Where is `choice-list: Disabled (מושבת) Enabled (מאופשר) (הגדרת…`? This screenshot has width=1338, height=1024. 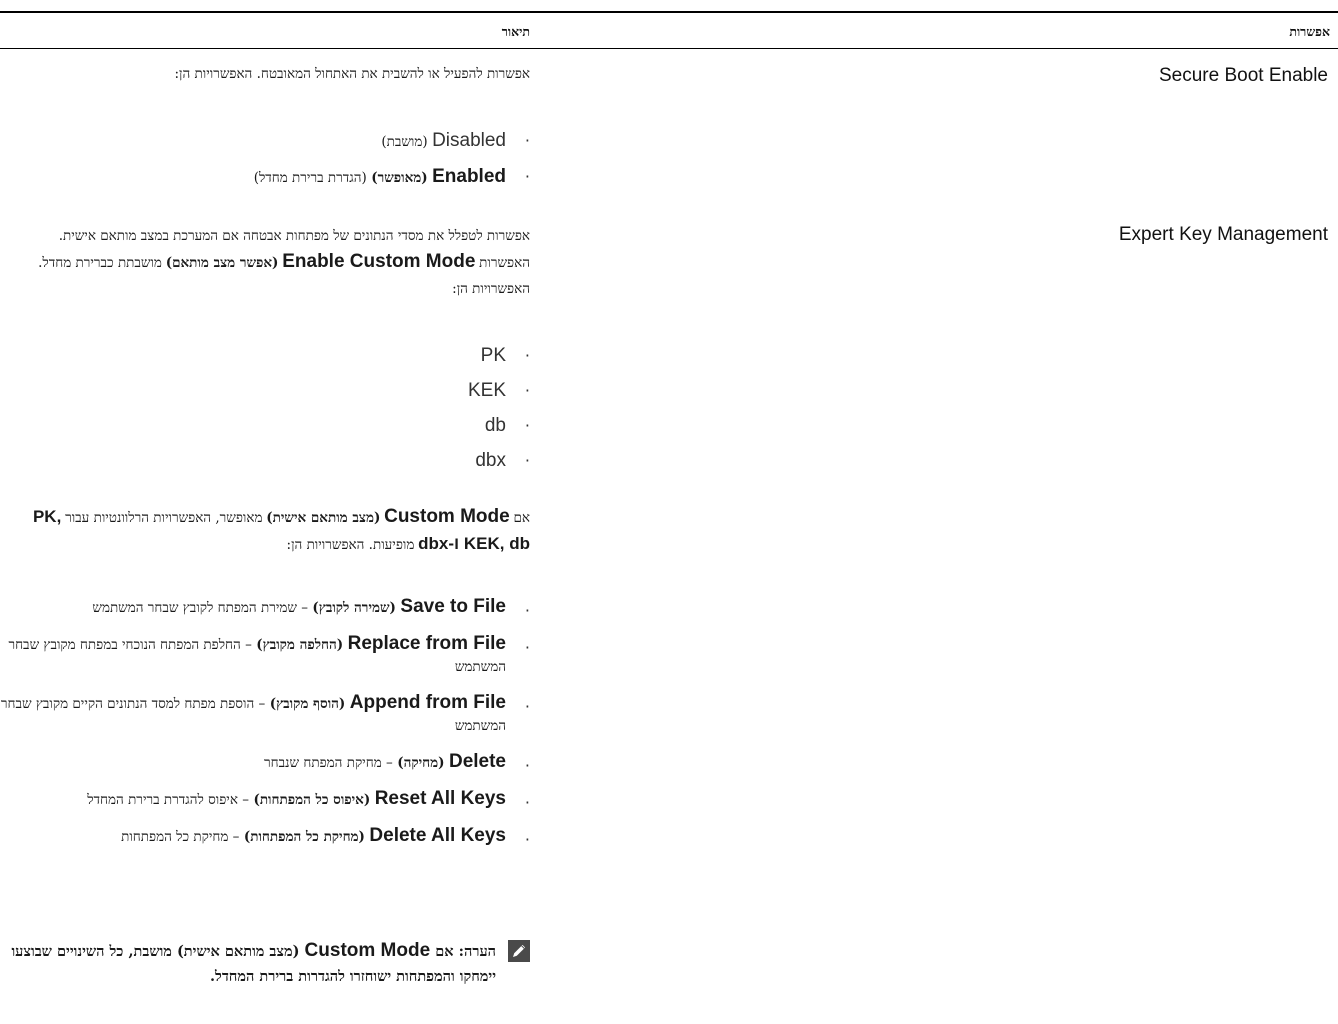
choice-list: Disabled (מושבת) Enabled (מאופשר) (הגדרת… is located at coordinates (280, 166).